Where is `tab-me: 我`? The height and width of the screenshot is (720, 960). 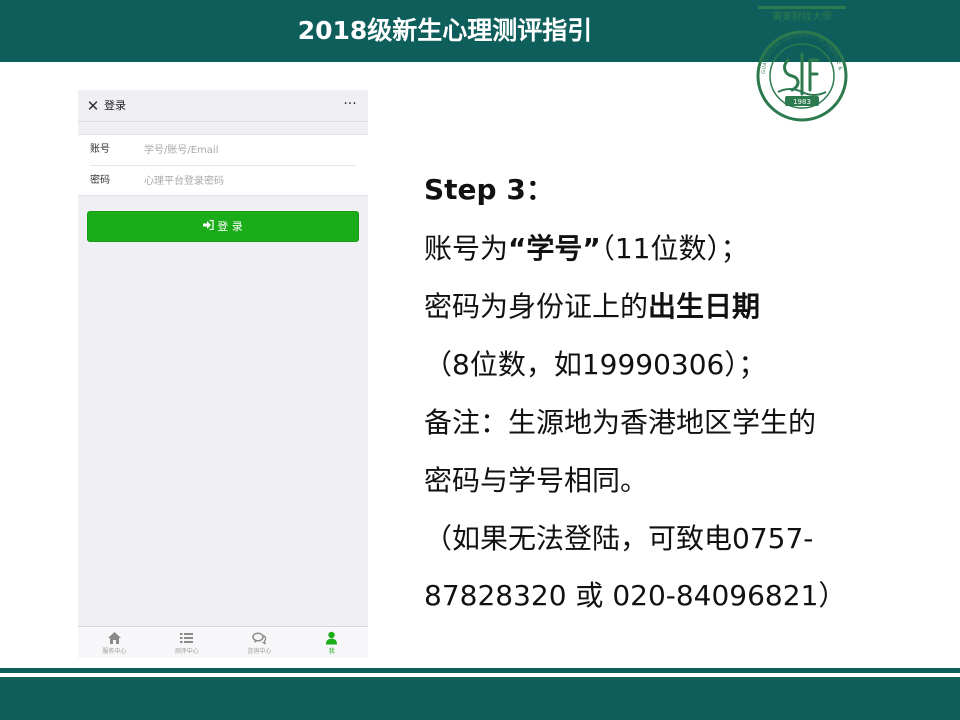
tab-me: 我 is located at coordinates (332, 642).